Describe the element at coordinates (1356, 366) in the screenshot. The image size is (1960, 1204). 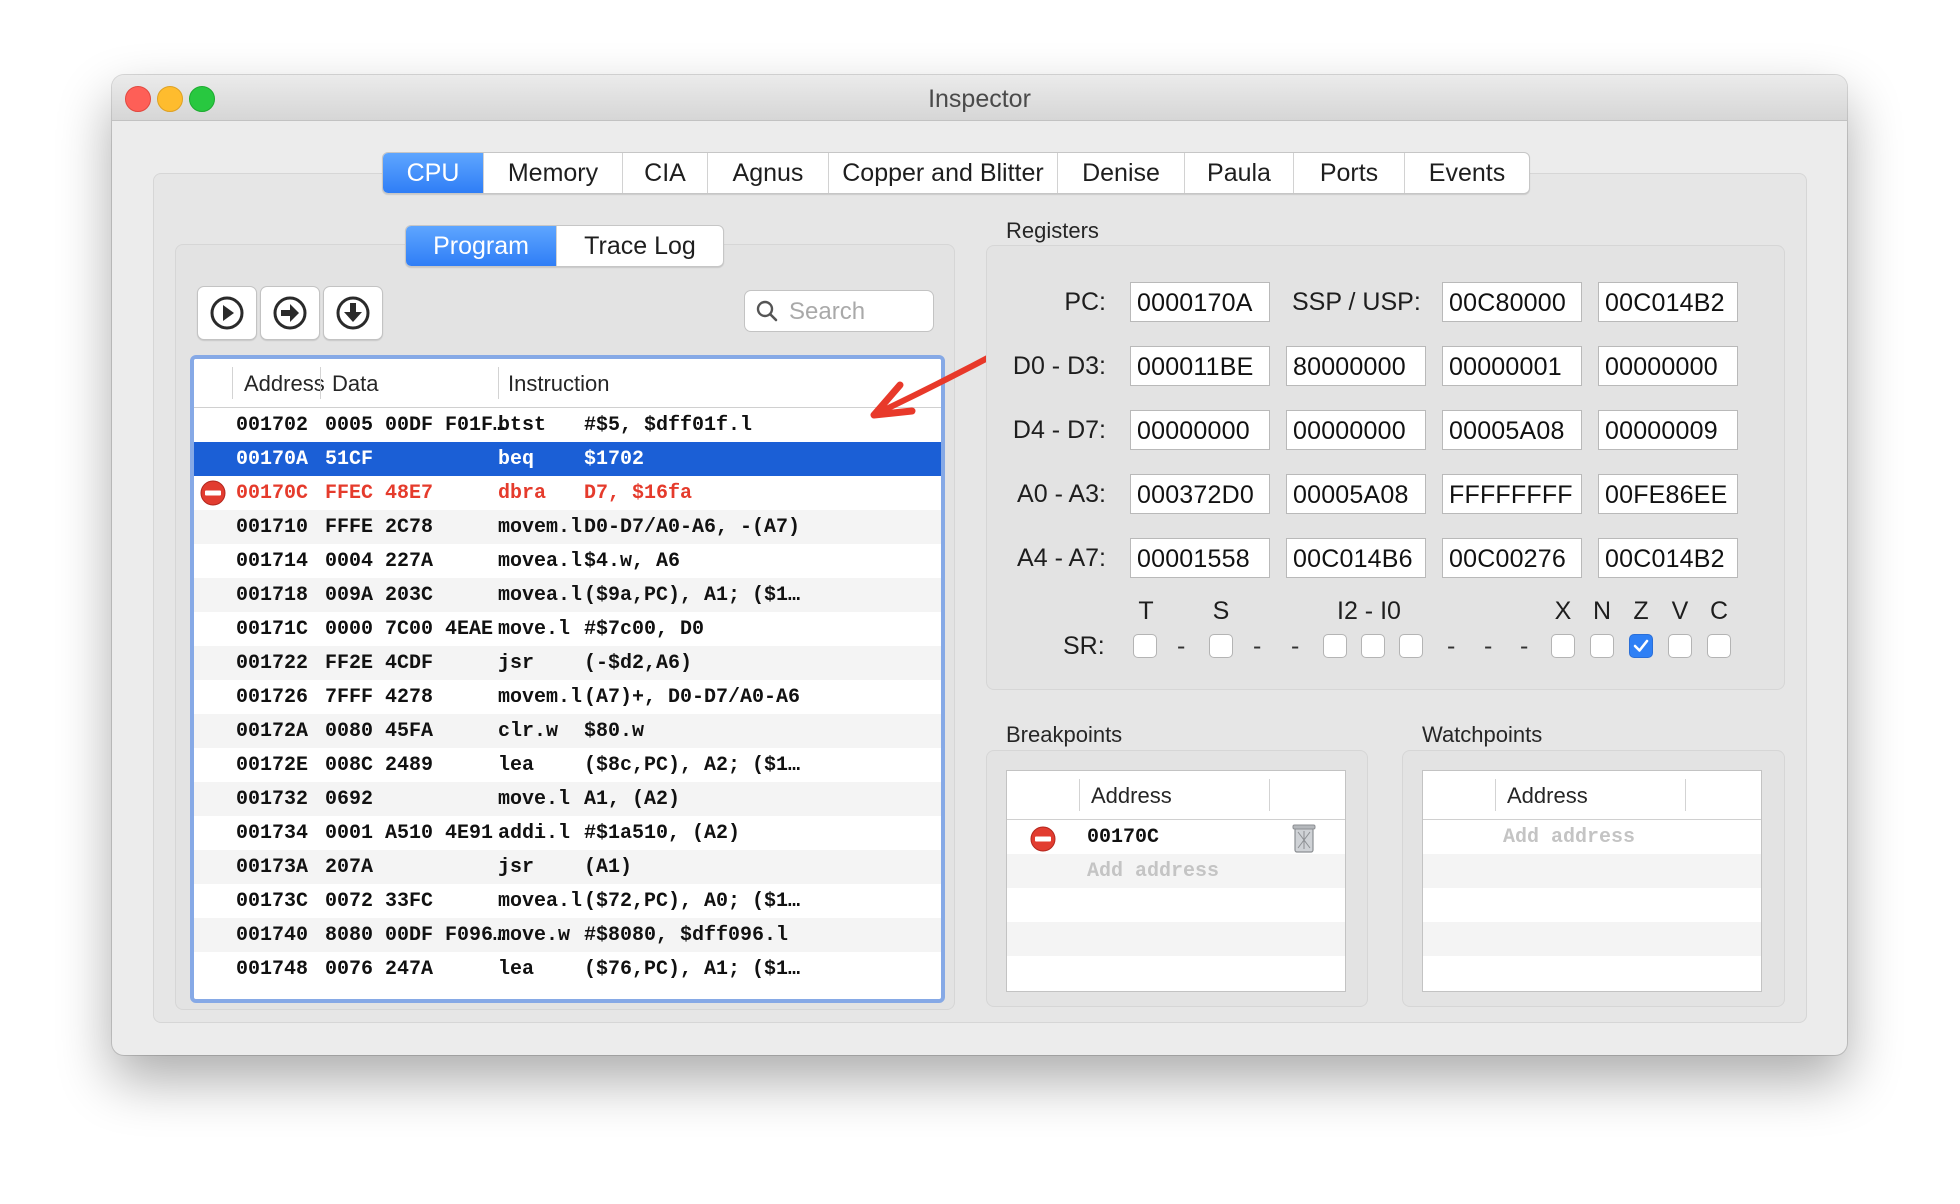
I see `register-d1: 80000000` at that location.